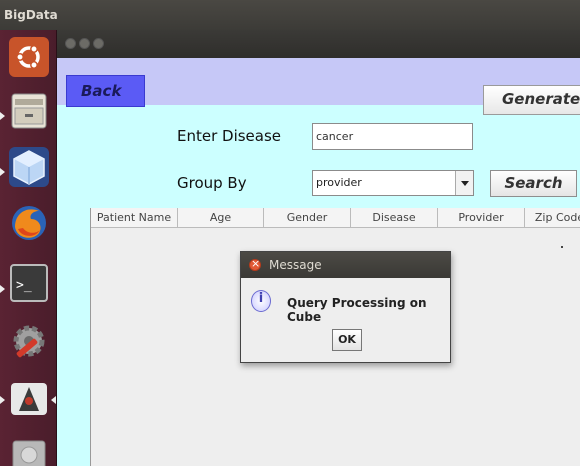 The width and height of the screenshot is (580, 466). I want to click on disease-input: cancer, so click(392, 136).